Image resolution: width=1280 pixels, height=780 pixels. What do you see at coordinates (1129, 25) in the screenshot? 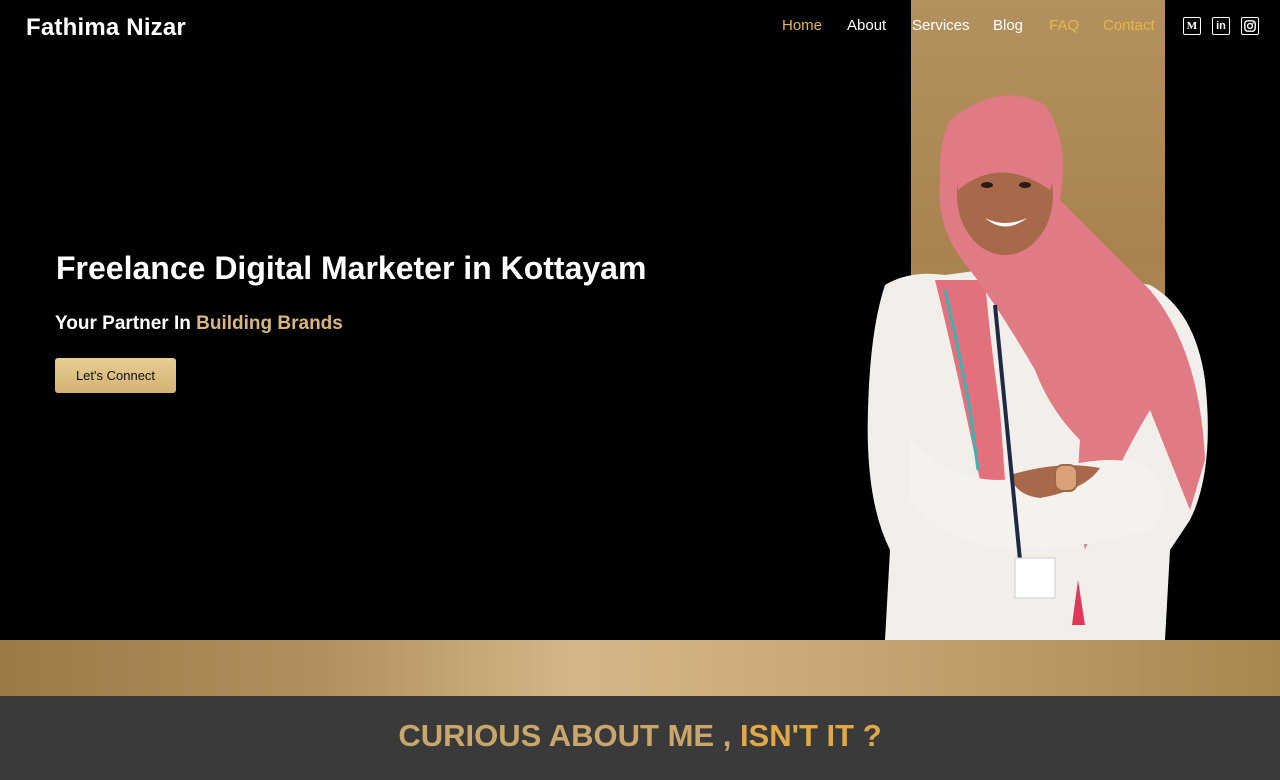
I see `nav-contact: Contact` at bounding box center [1129, 25].